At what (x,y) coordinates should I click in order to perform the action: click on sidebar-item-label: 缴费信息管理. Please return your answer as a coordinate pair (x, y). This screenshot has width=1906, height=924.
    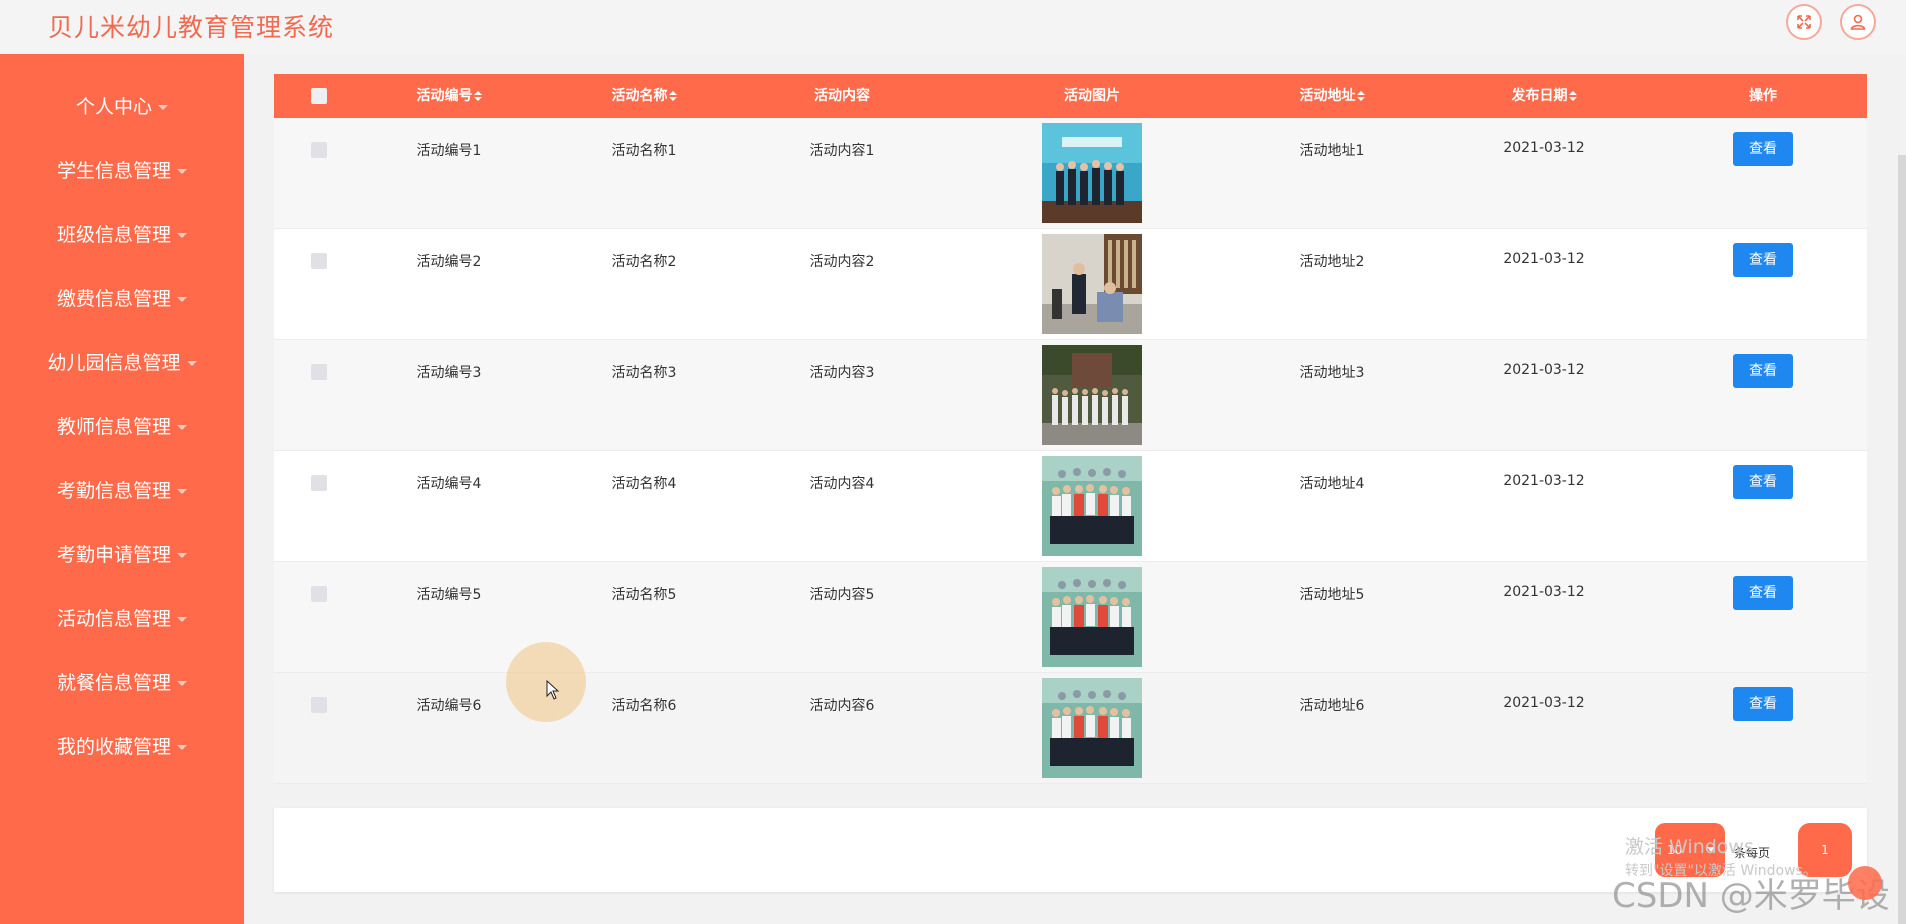
    Looking at the image, I should click on (113, 299).